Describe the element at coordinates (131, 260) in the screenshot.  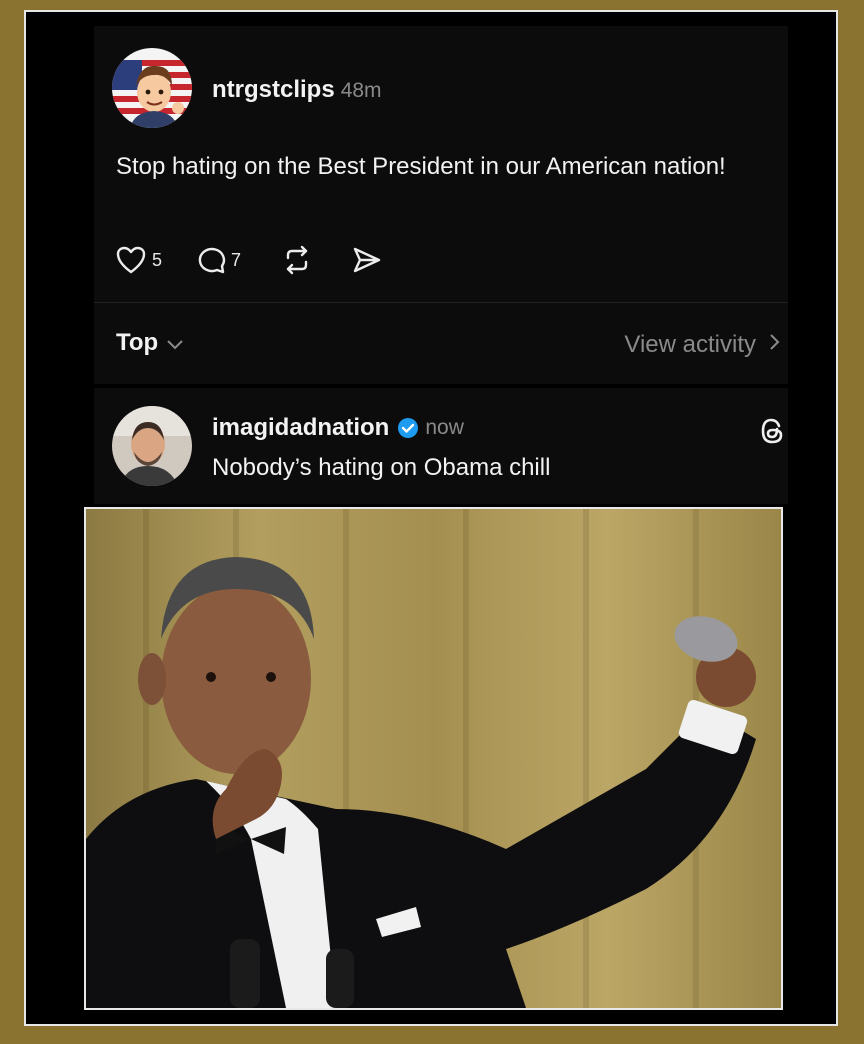
I see `heart-icon` at that location.